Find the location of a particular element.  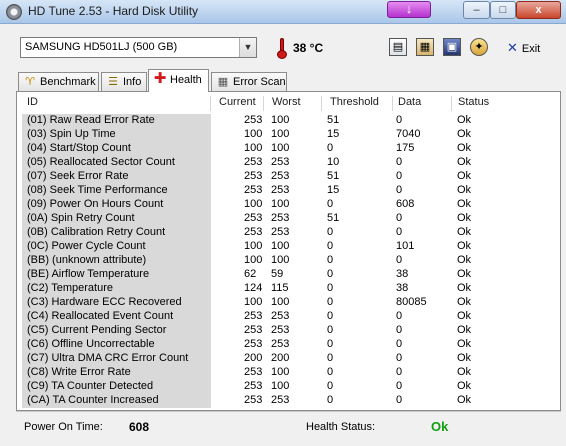

table-row: (05) Reallocated Sector Count 253 253 10 0 Ok is located at coordinates (260, 163).